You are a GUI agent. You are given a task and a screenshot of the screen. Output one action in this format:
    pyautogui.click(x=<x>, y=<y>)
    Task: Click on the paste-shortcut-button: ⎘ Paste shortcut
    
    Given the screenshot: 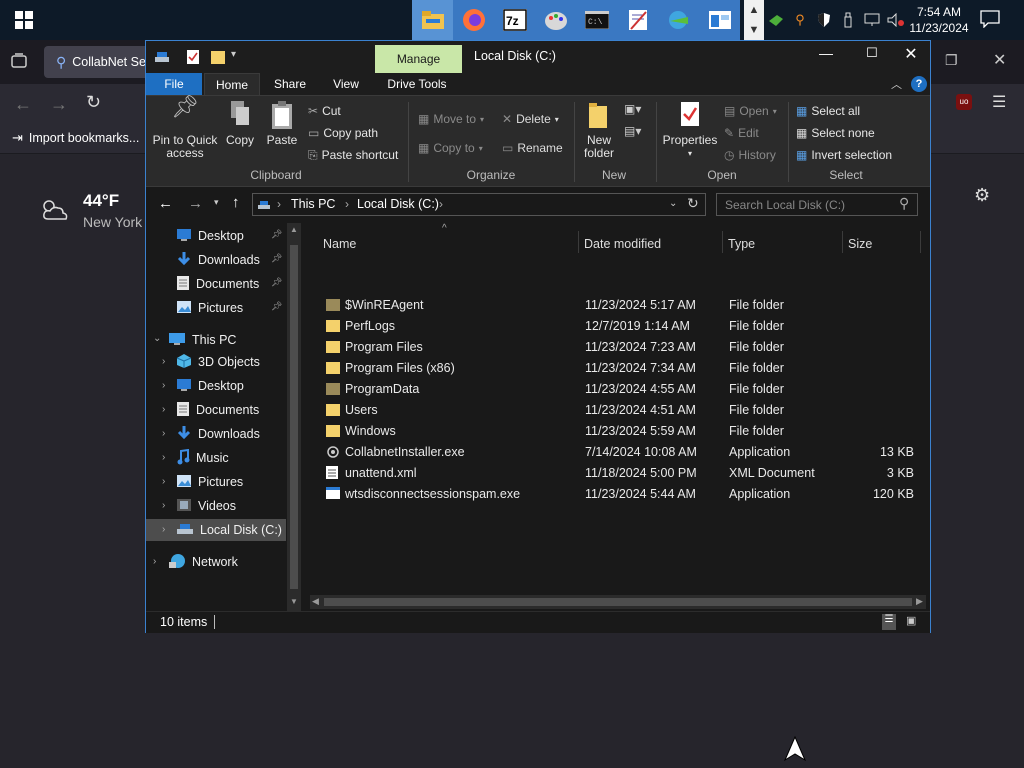 What is the action you would take?
    pyautogui.click(x=353, y=155)
    